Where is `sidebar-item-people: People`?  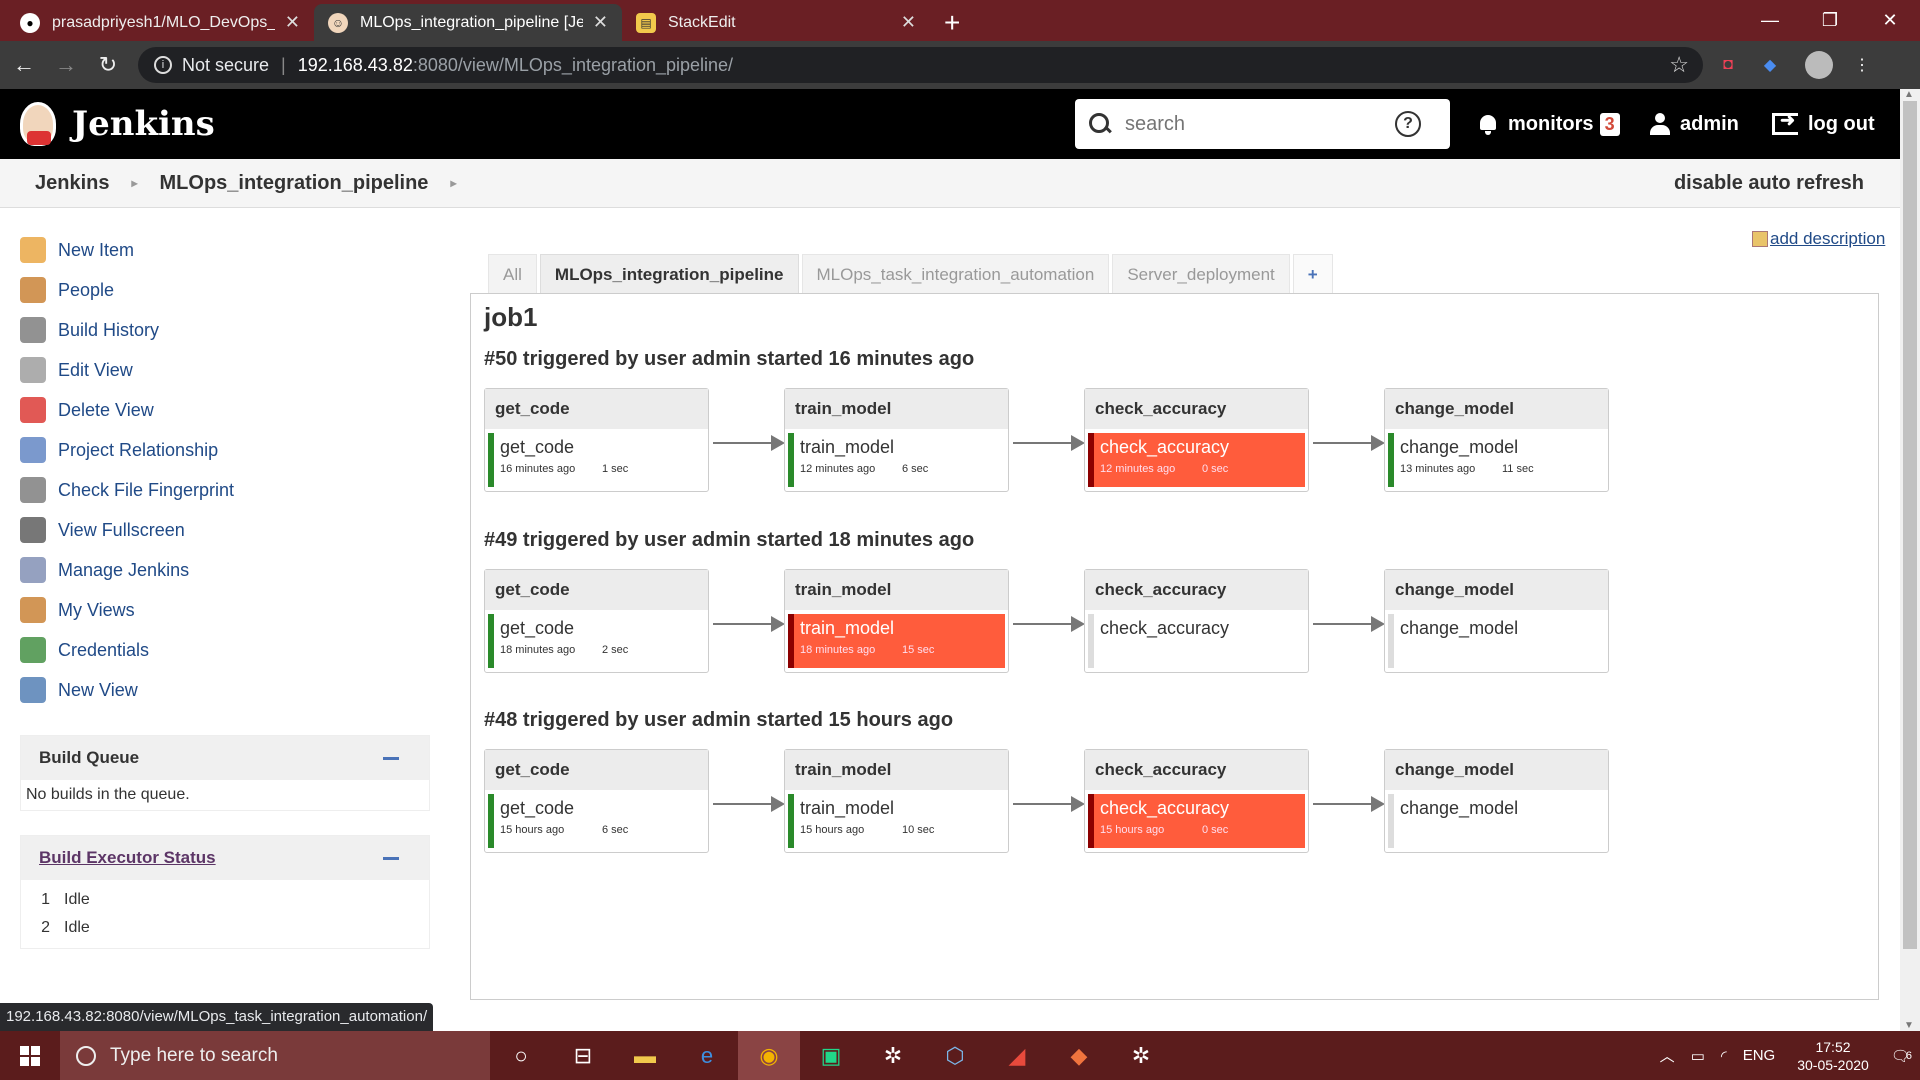
sidebar-item-people: People is located at coordinates (230, 290).